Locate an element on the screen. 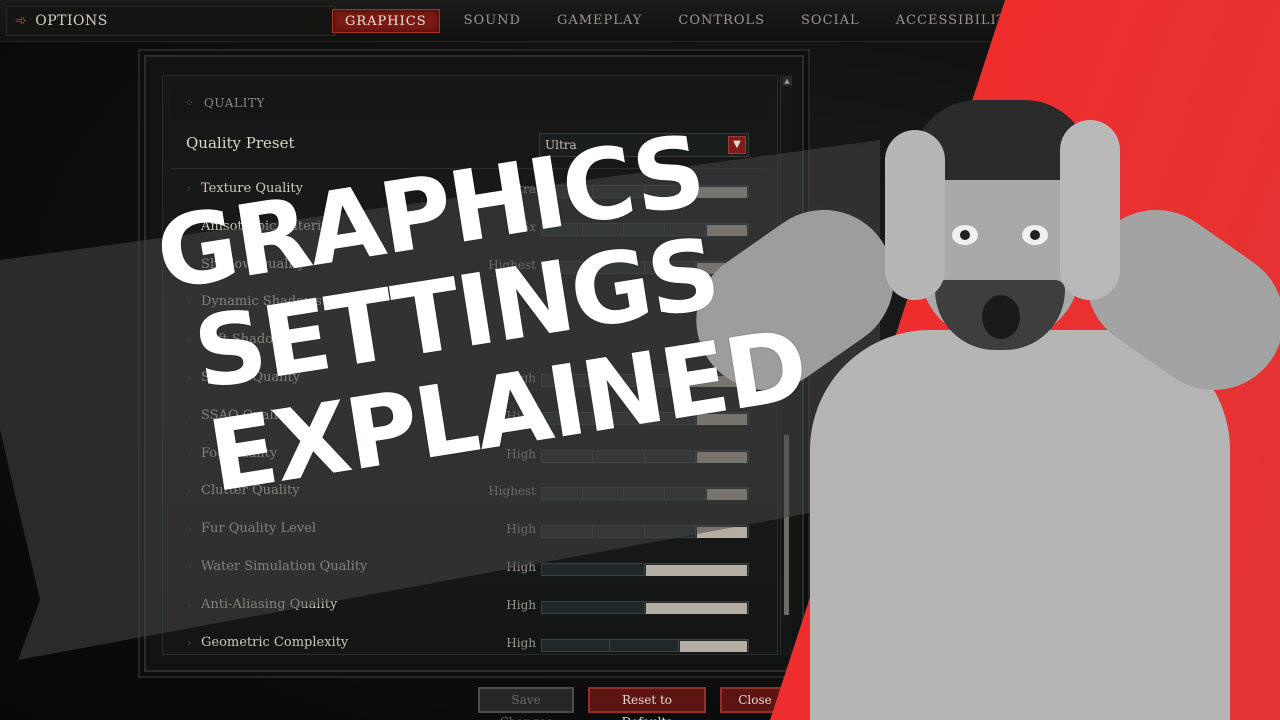  setting-row: › Geometric Complexity High is located at coordinates (466, 643).